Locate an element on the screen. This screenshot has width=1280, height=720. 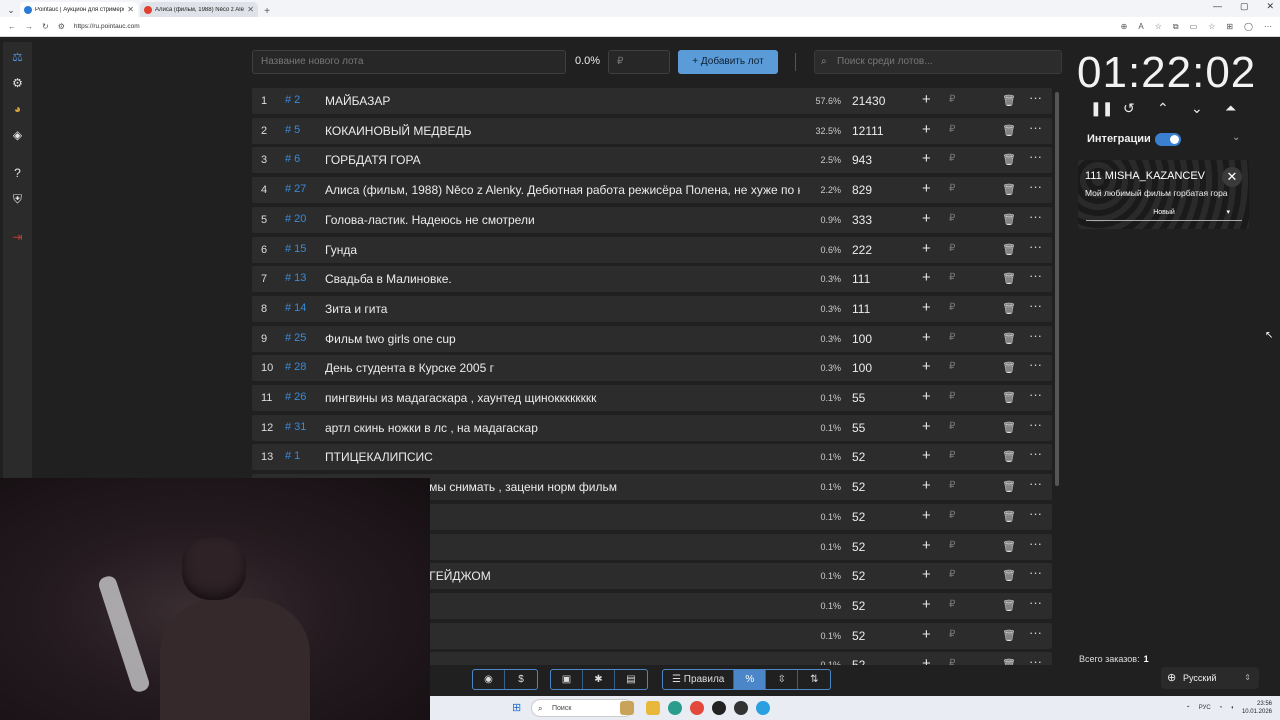
gear-icon: ⚙ is located at coordinates (17, 83).